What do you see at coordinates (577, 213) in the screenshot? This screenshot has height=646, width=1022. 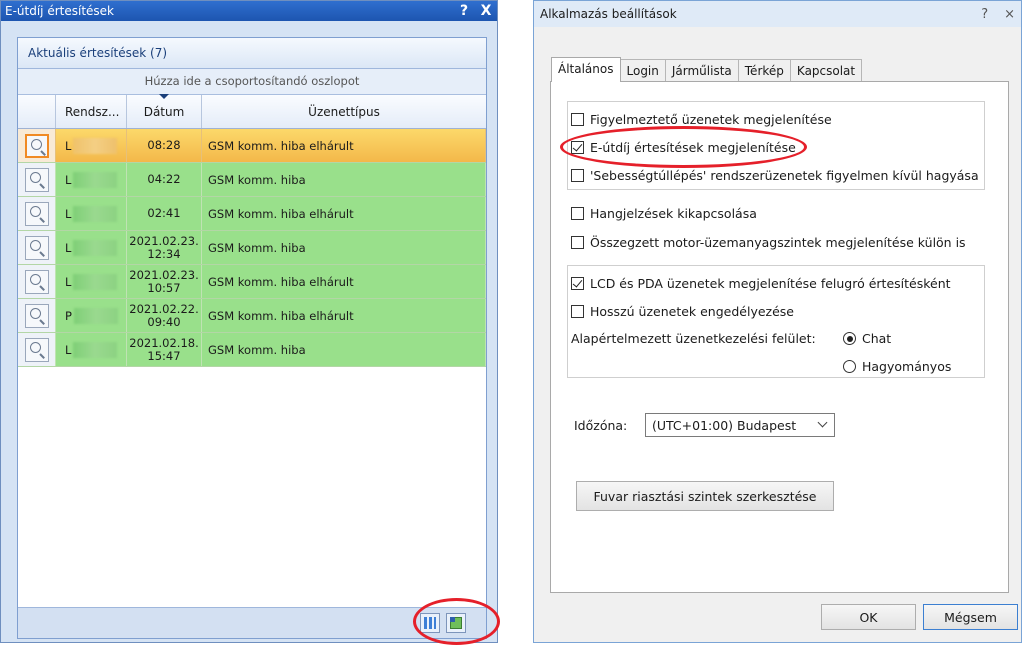 I see `sound-off-checkbox` at bounding box center [577, 213].